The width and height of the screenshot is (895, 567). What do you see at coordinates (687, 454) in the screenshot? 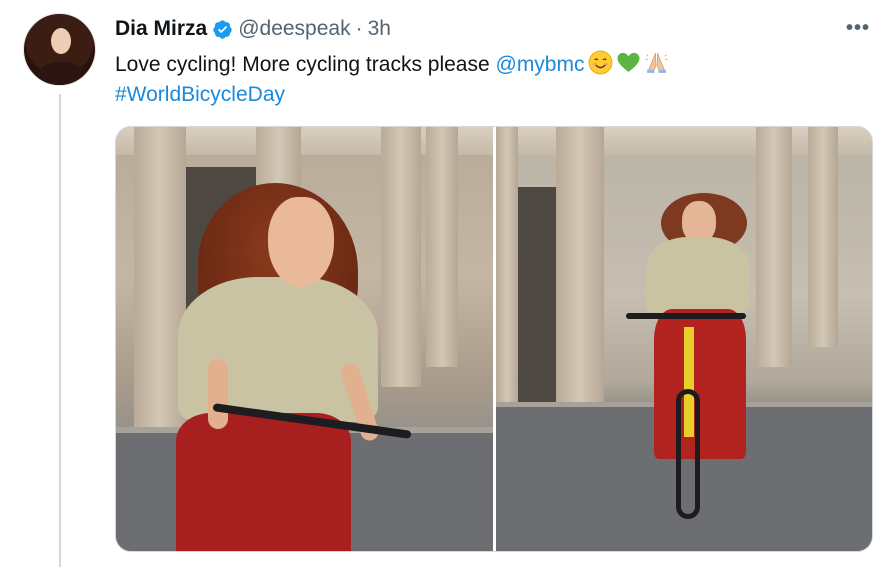
I see `photo-bicycle-wheel` at bounding box center [687, 454].